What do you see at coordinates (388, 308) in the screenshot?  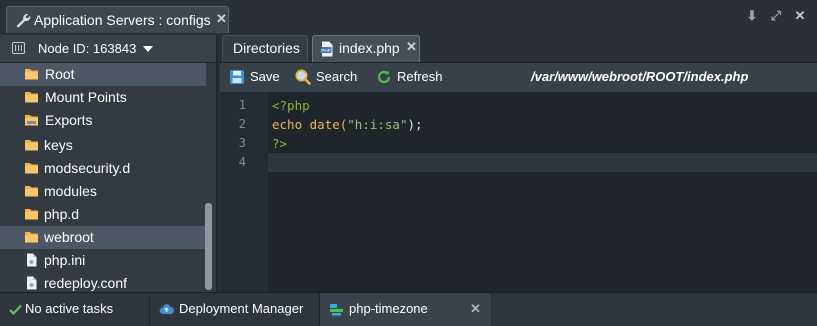 I see `php-timezone-label: php-timezone` at bounding box center [388, 308].